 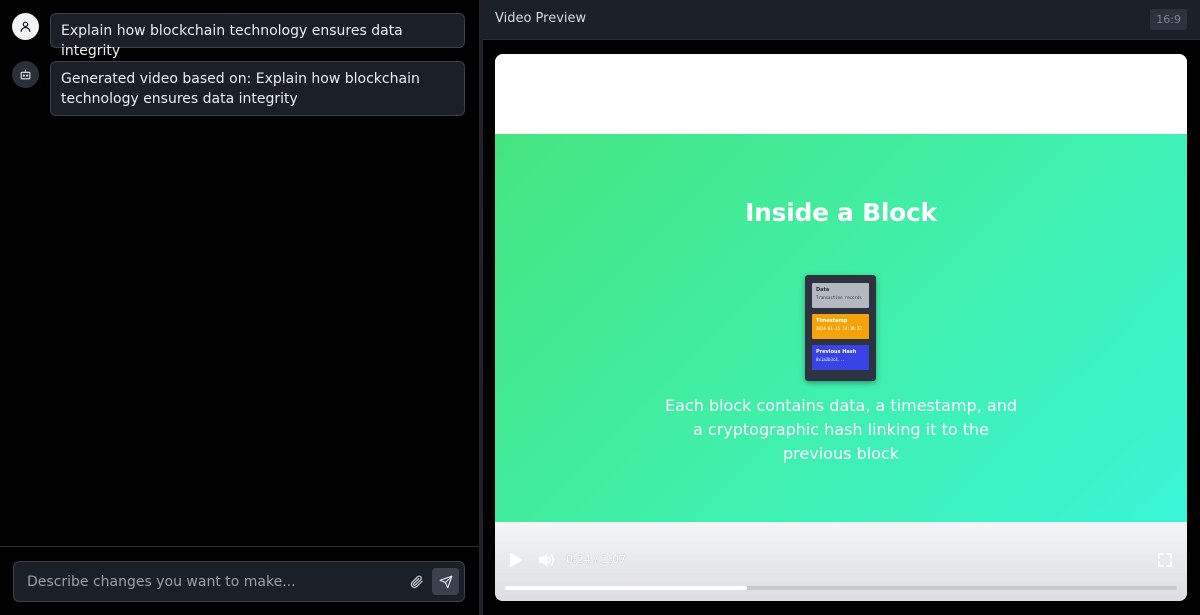 I want to click on video-letterbox, so click(x=841, y=94).